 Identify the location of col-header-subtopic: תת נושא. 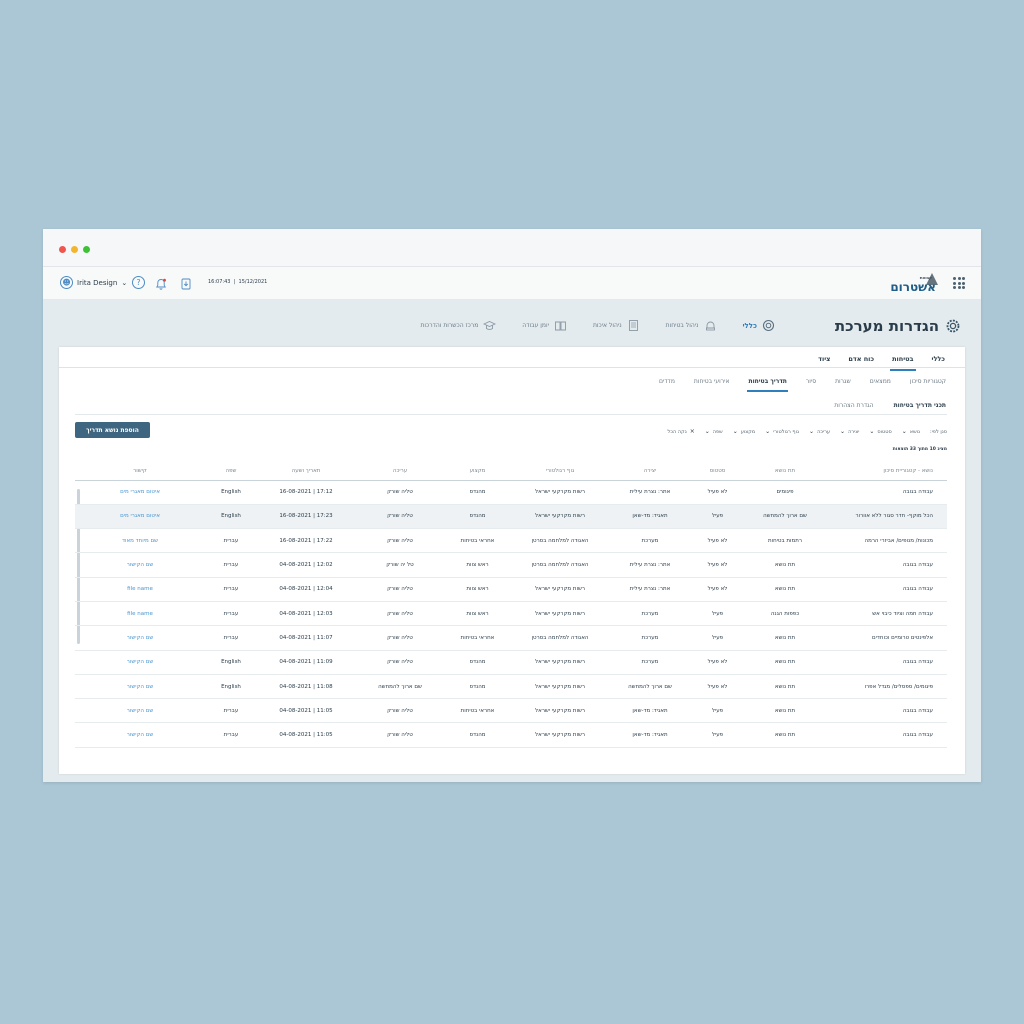
(785, 471).